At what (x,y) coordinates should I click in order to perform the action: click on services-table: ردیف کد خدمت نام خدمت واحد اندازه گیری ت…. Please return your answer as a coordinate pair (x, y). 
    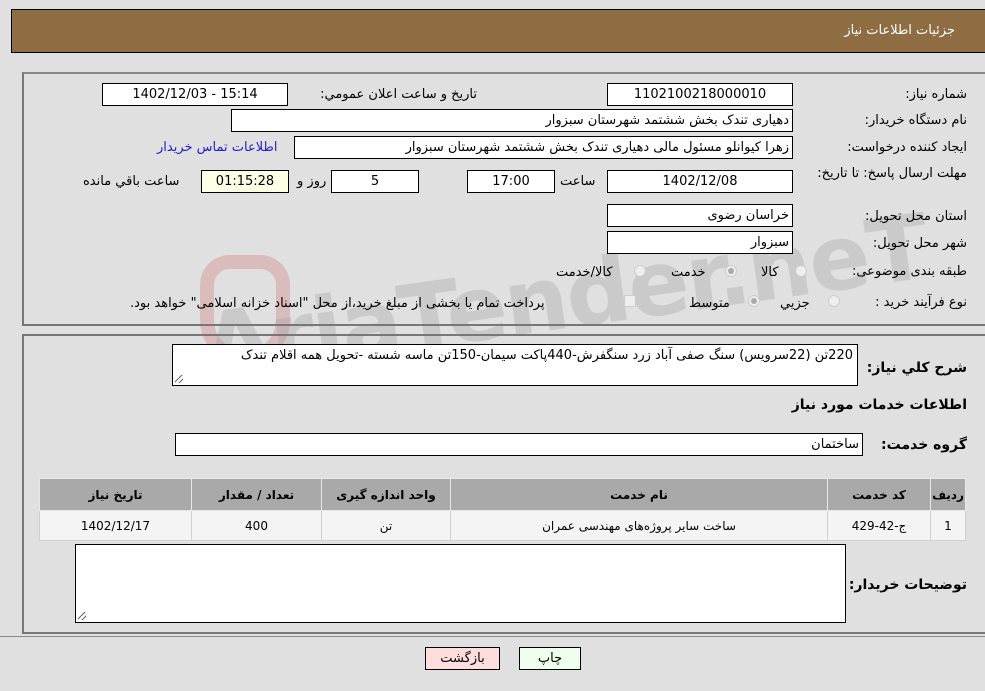
    Looking at the image, I should click on (502, 509).